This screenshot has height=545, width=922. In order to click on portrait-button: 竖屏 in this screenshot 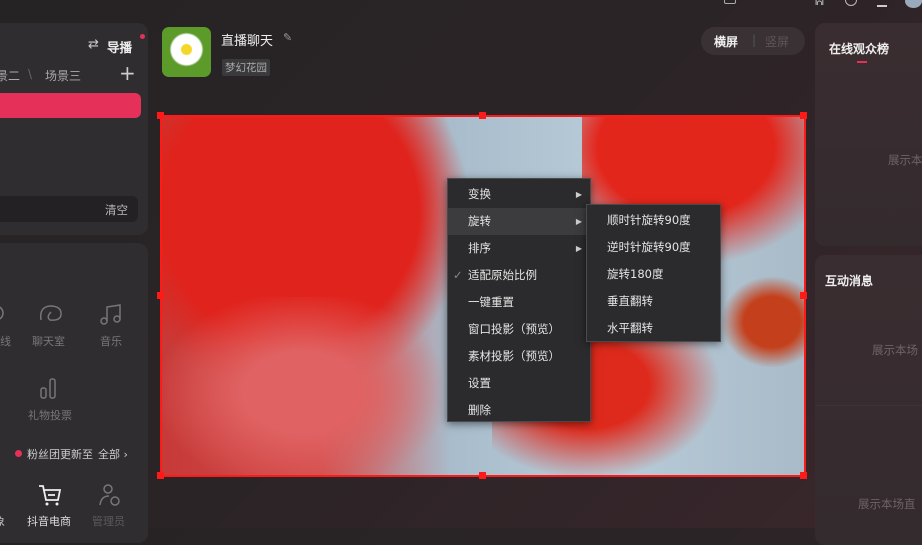, I will do `click(777, 41)`.